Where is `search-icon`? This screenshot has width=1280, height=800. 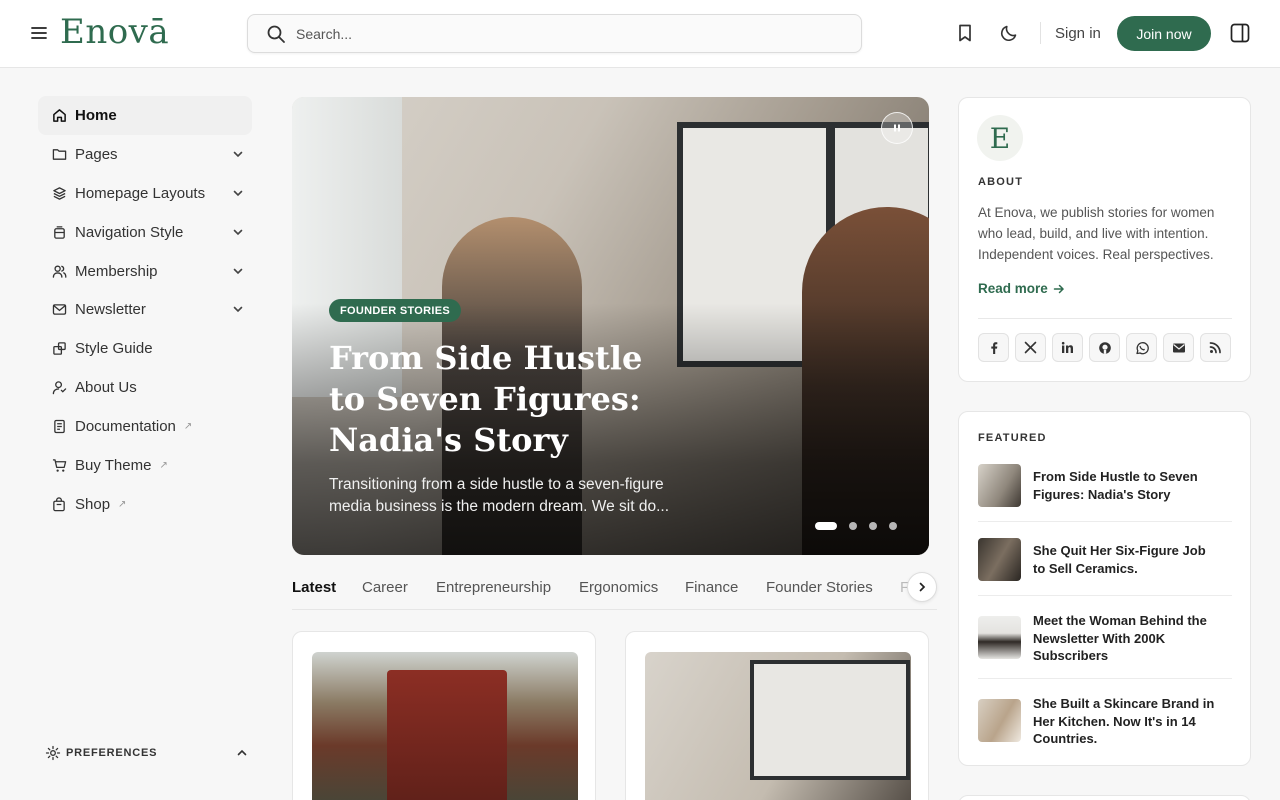
search-icon is located at coordinates (276, 34).